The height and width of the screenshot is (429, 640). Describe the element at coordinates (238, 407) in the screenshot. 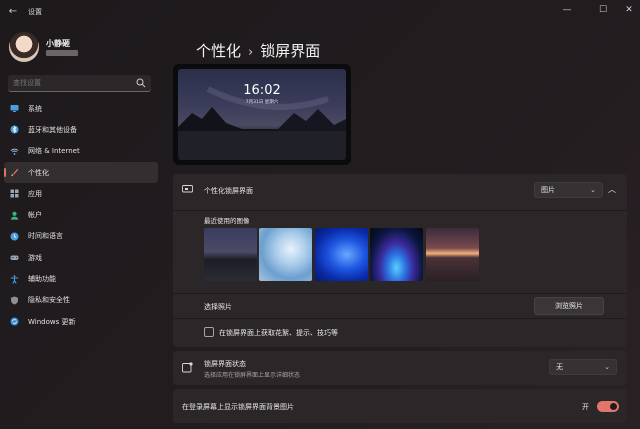

I see `signin-background-label: 在登录屏幕上显示锁屏界面背景图片` at that location.